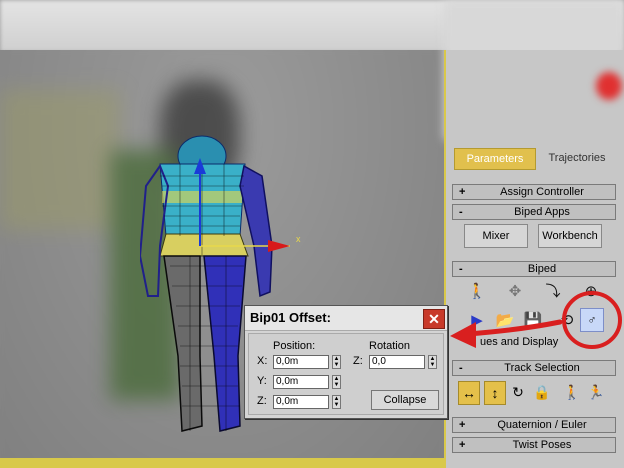 The width and height of the screenshot is (624, 468). What do you see at coordinates (495, 159) in the screenshot?
I see `tab-parameters: Parameters` at bounding box center [495, 159].